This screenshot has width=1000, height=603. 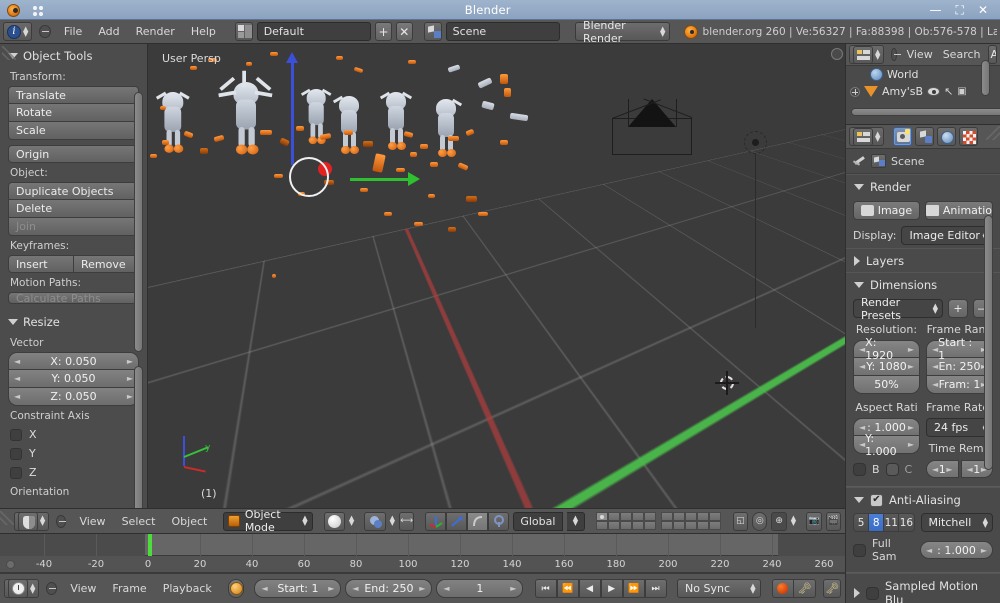 What do you see at coordinates (740, 521) in the screenshot?
I see `occlude-geometry-icon: ◱` at bounding box center [740, 521].